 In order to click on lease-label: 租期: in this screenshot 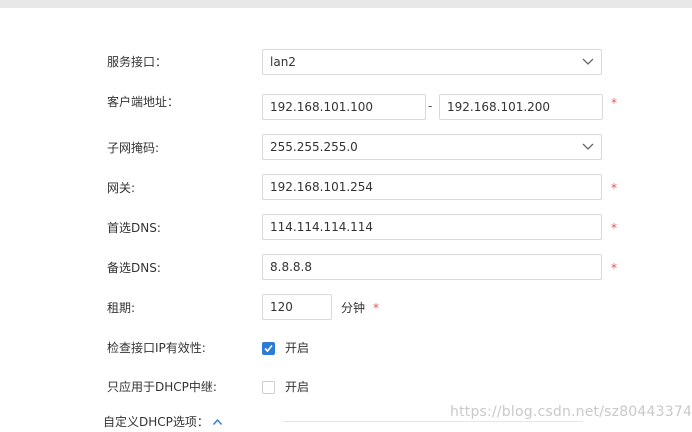, I will do `click(121, 308)`.